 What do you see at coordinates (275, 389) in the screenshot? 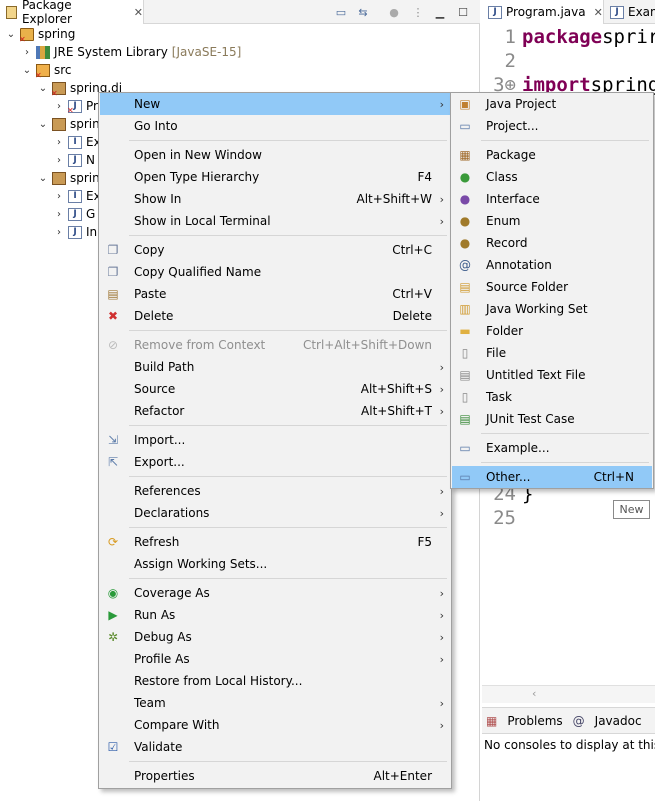
I see `menu-item-source: Source Alt+Shift+S ›` at bounding box center [275, 389].